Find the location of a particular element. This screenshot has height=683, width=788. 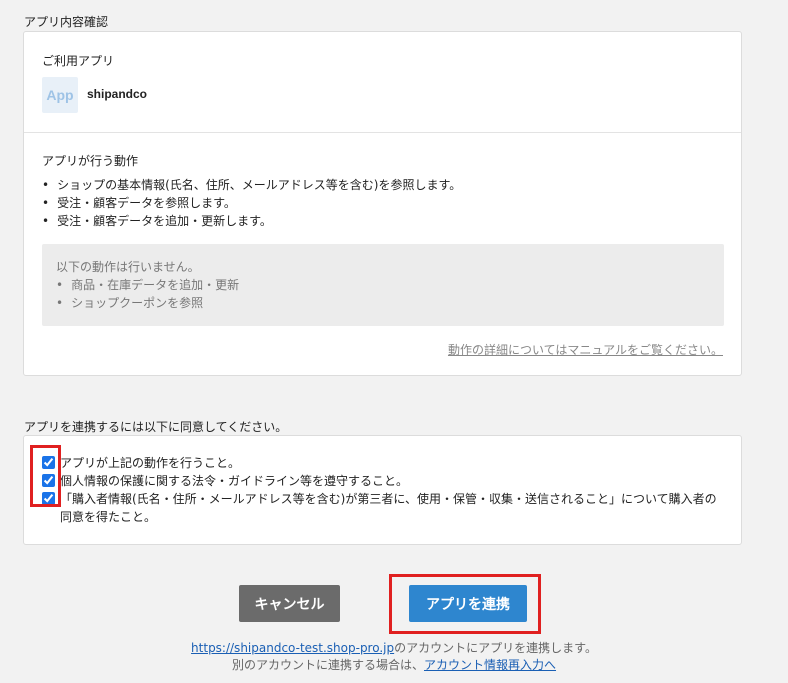

list-item: 受注・顧客データを追加・更新します。 is located at coordinates (251, 221).